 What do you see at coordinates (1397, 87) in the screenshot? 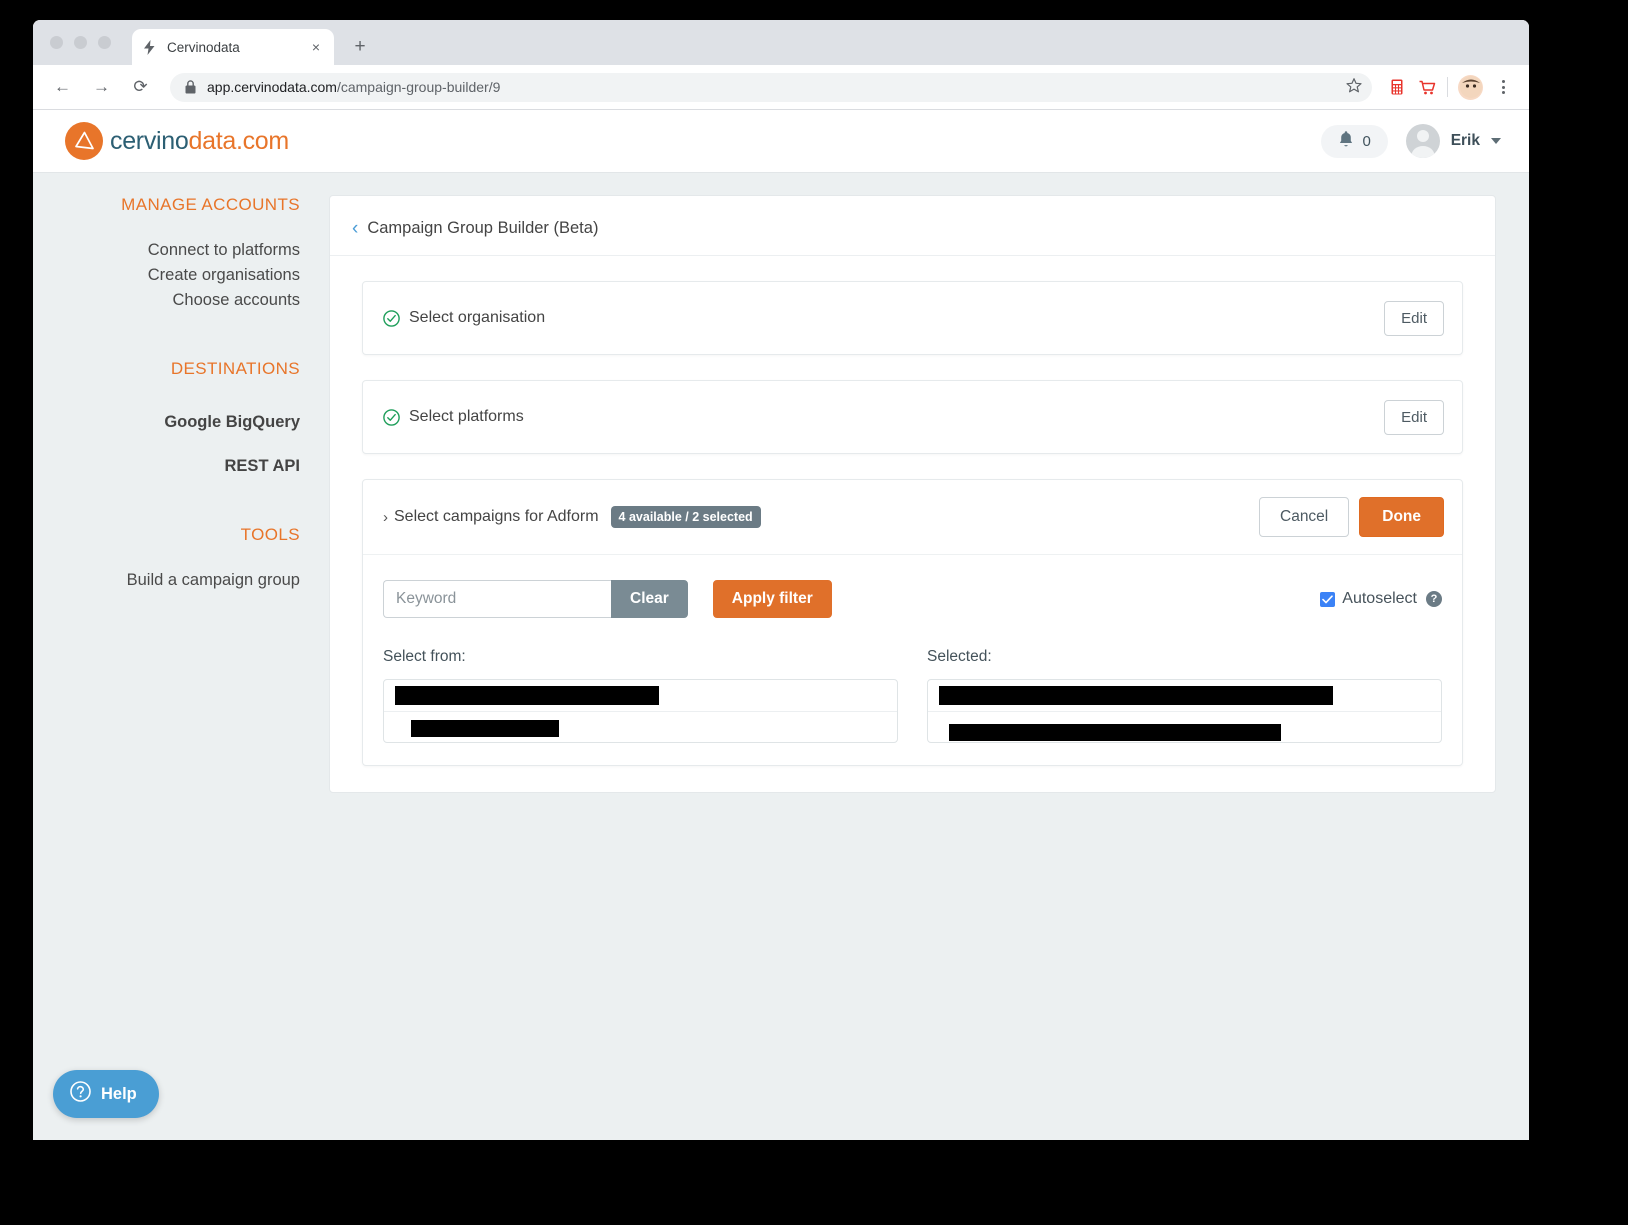
I see `calculator-icon` at bounding box center [1397, 87].